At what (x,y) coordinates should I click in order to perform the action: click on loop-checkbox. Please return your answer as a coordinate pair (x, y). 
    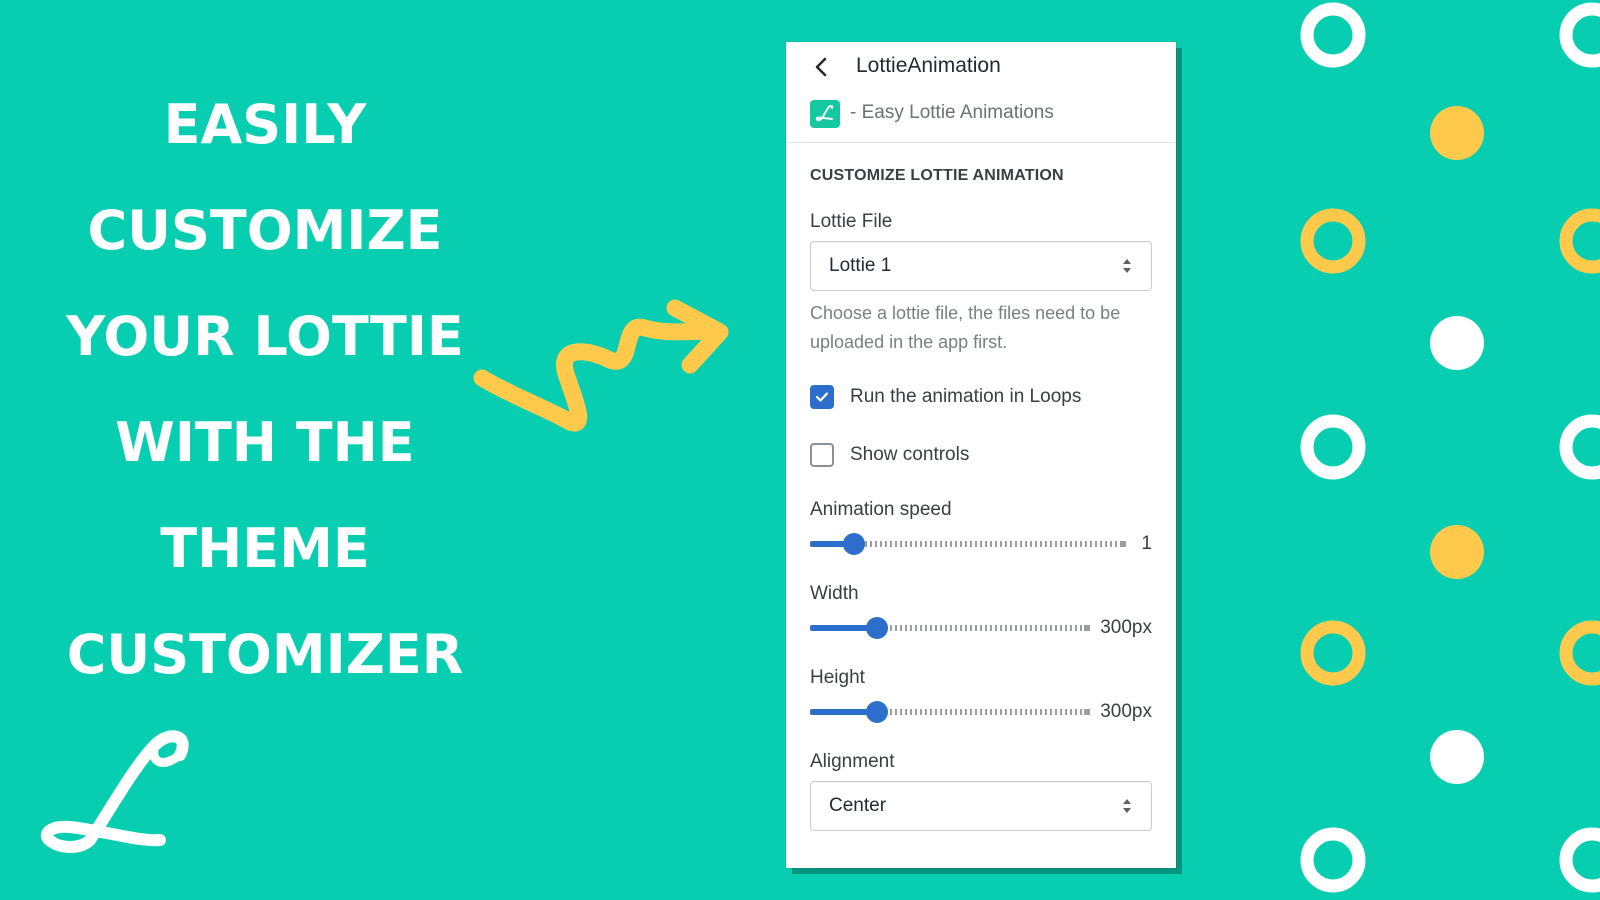
    Looking at the image, I should click on (822, 397).